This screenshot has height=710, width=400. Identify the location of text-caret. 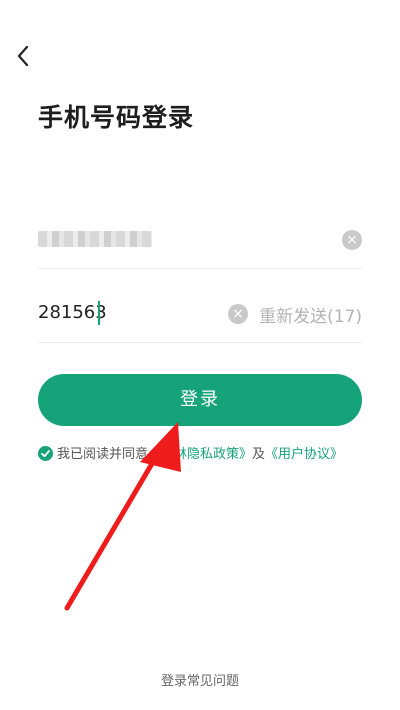
(99, 313).